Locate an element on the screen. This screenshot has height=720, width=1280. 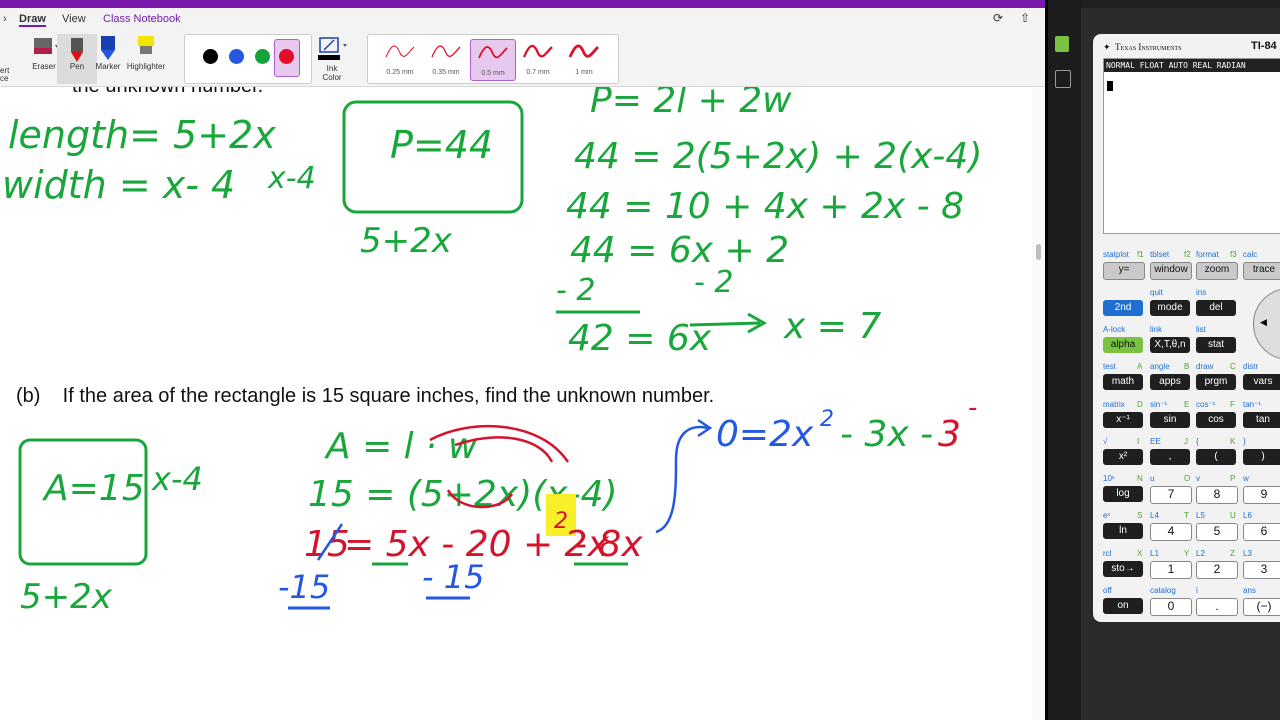
calc-key: stat is located at coordinates (1216, 345).